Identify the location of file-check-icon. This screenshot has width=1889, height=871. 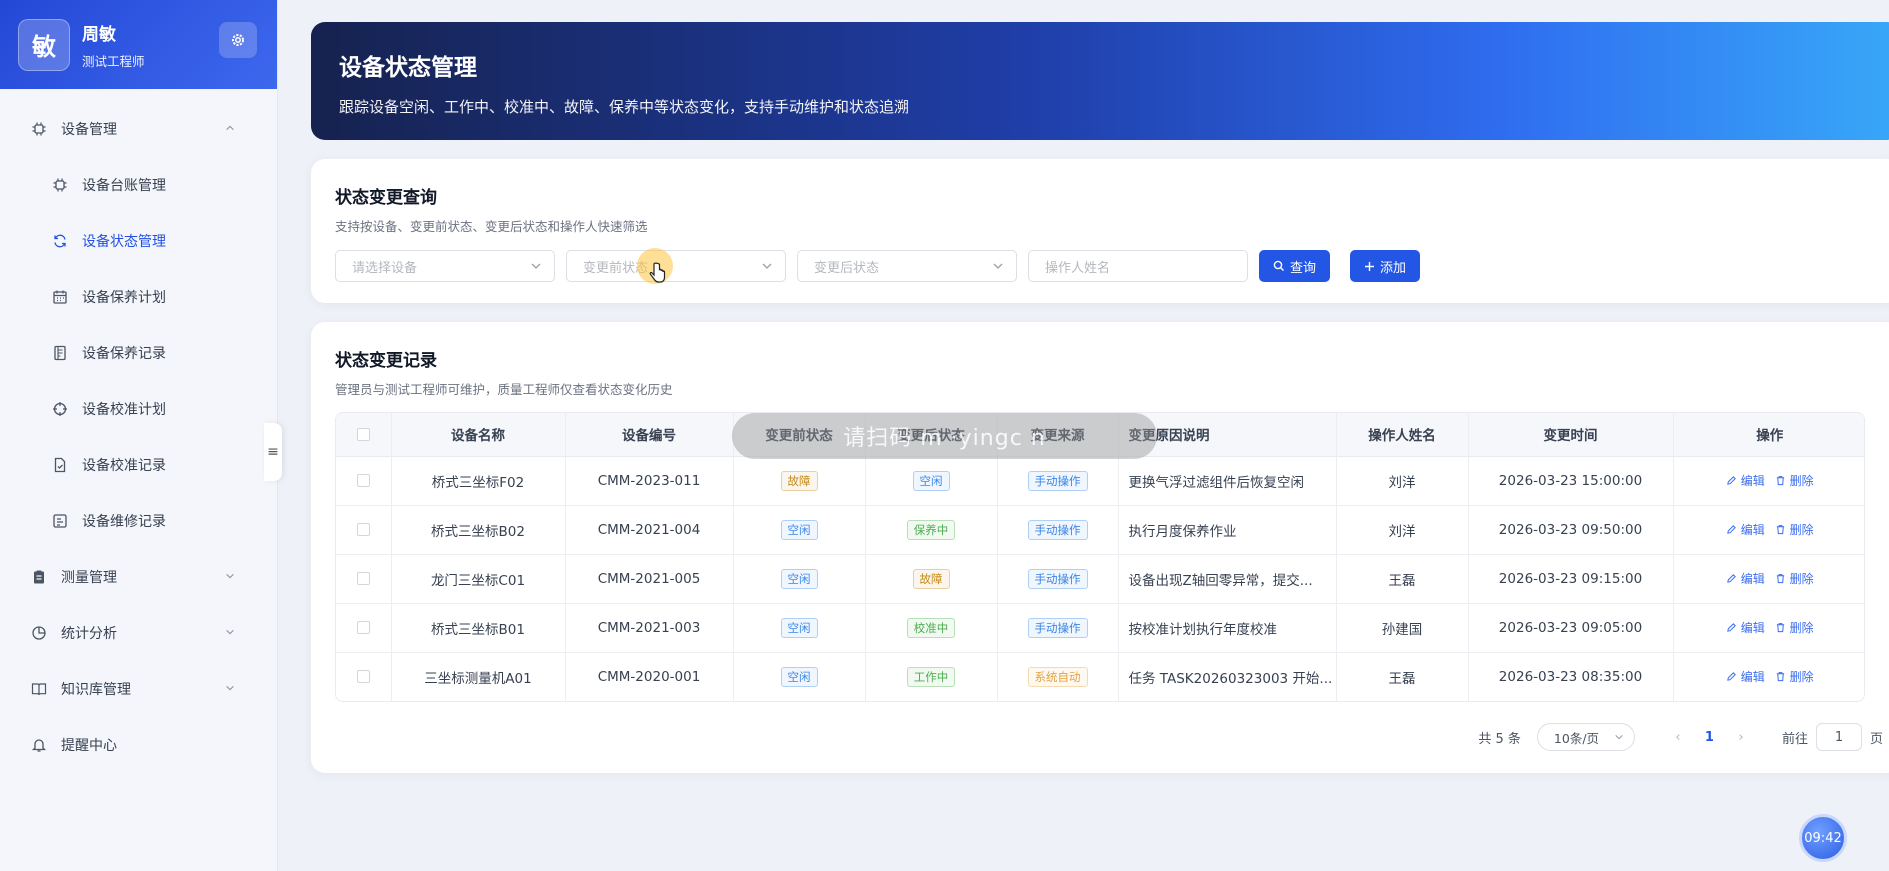
(60, 465).